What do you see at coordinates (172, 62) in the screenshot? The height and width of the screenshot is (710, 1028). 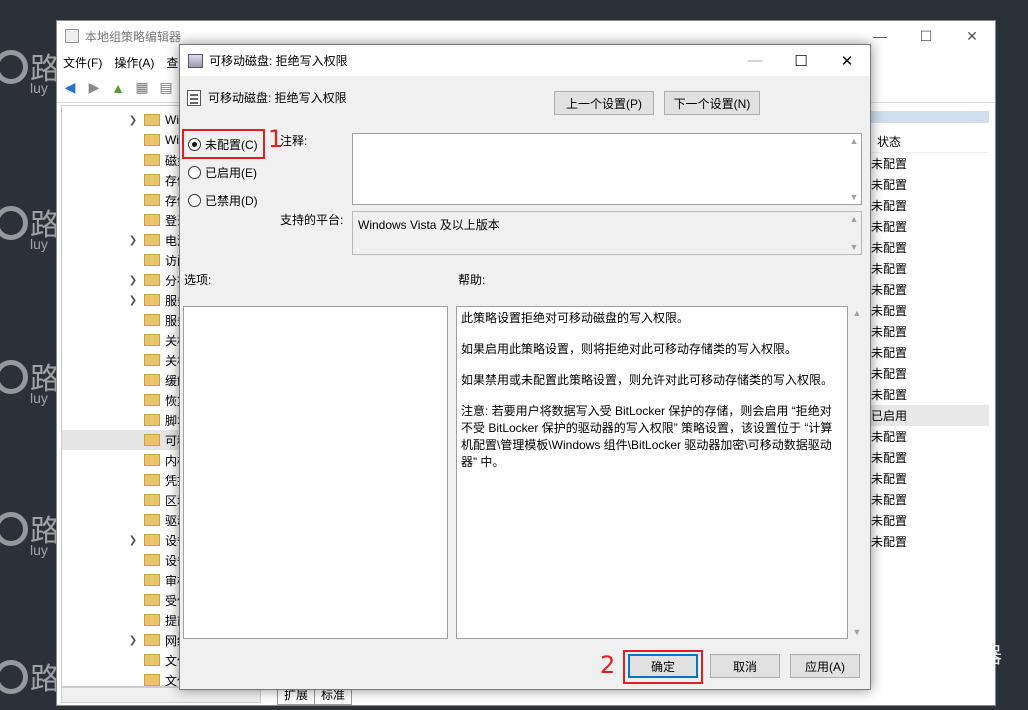 I see `menu-view: 查` at bounding box center [172, 62].